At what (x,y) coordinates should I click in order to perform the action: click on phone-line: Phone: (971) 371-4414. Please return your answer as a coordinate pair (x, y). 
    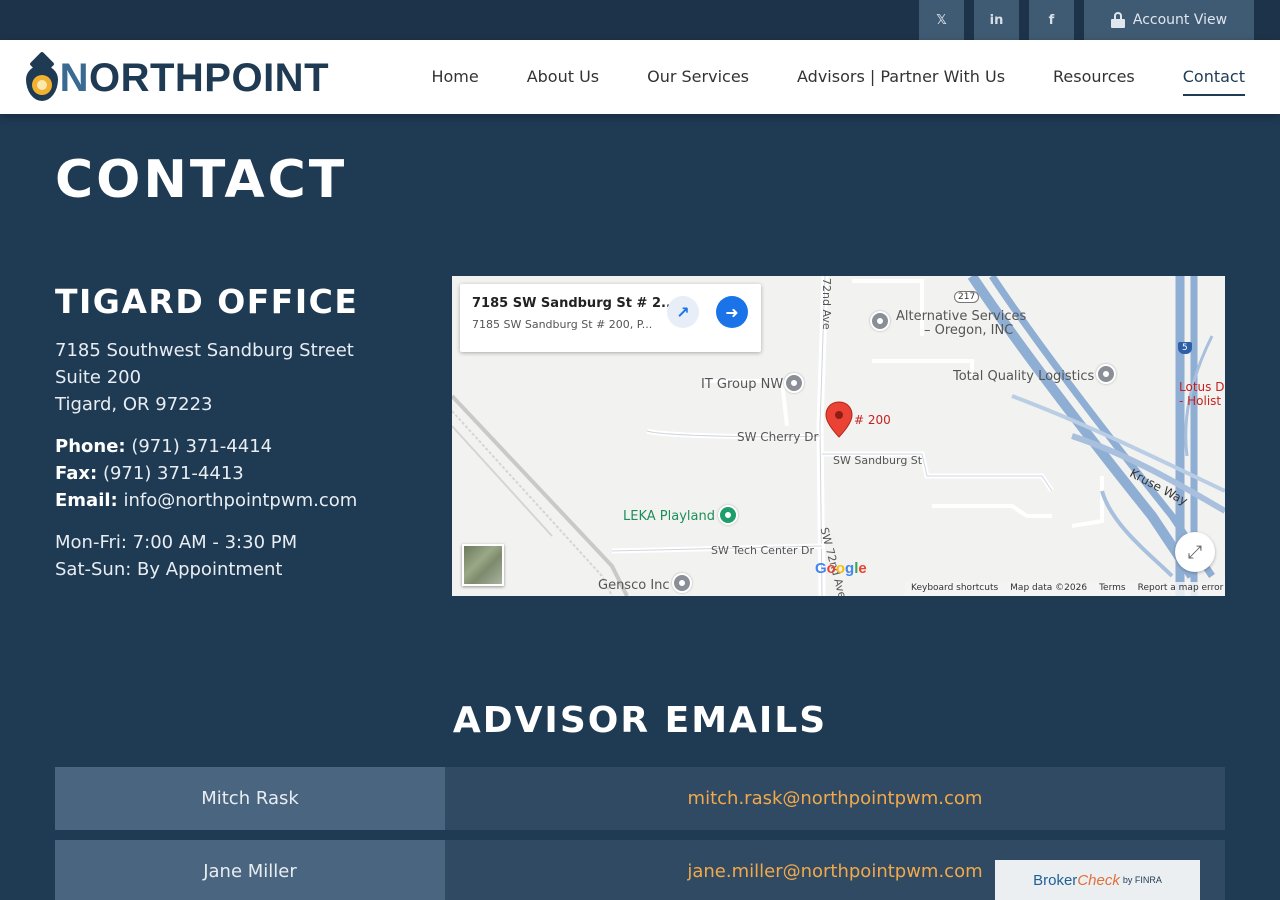
    Looking at the image, I should click on (164, 446).